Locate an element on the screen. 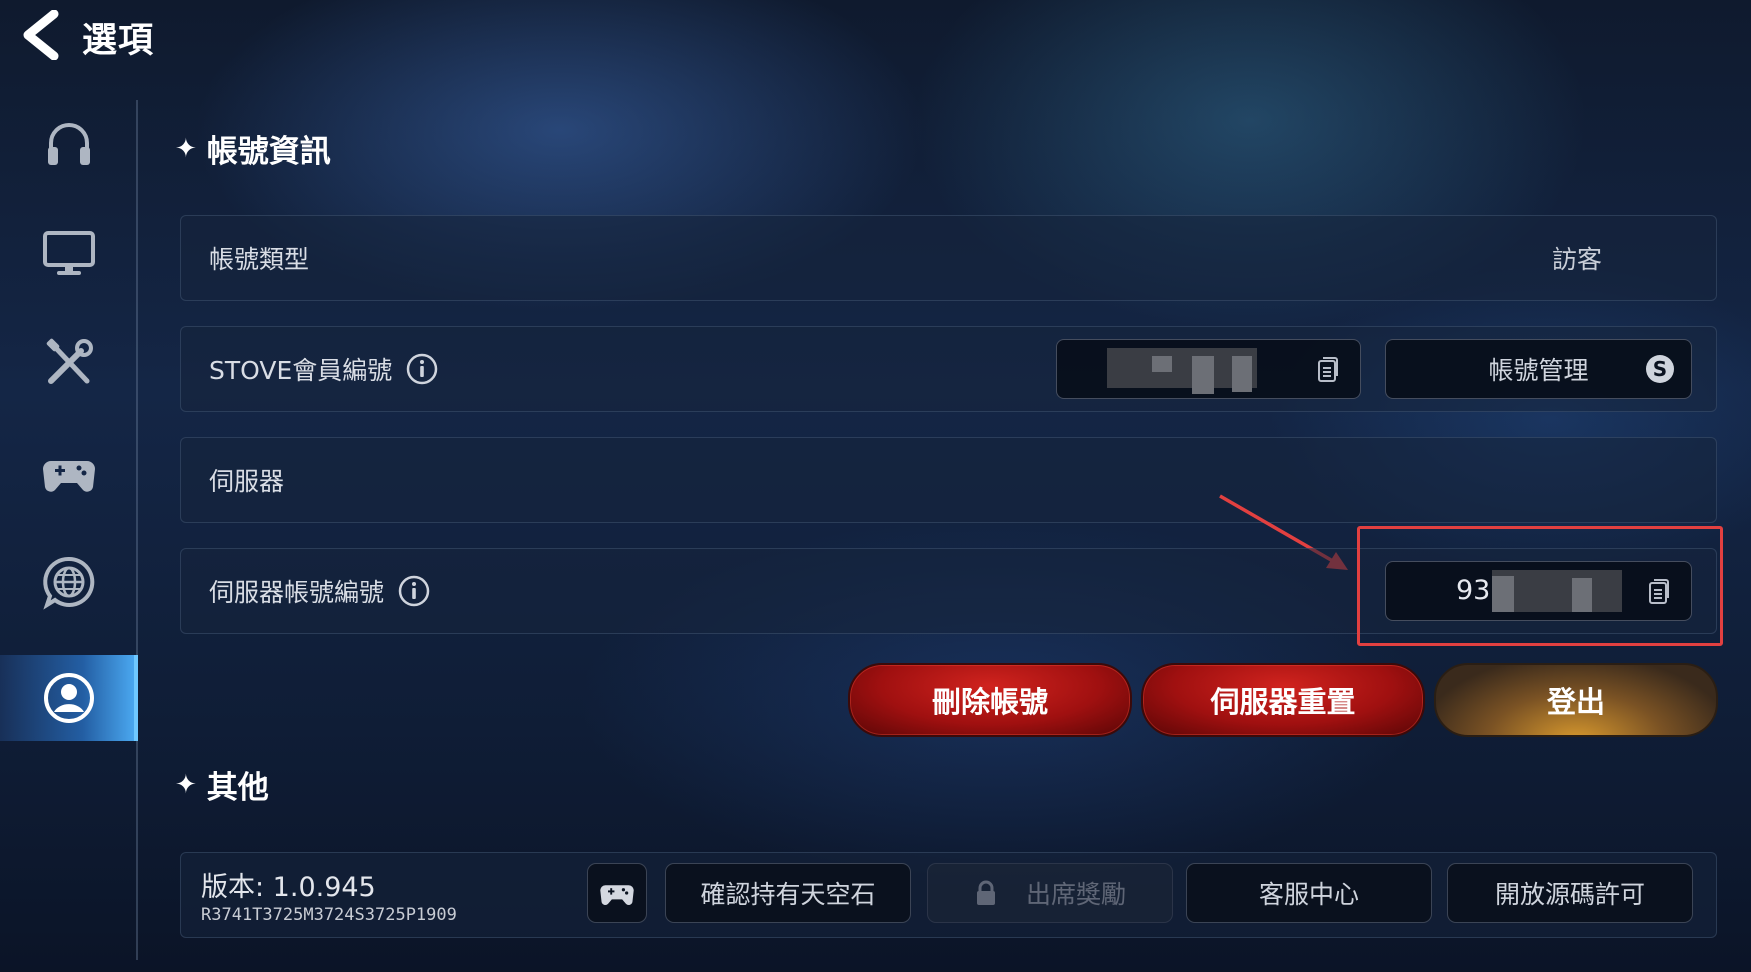 This screenshot has width=1751, height=972. customer-support-label: 客服中心 is located at coordinates (1308, 894).